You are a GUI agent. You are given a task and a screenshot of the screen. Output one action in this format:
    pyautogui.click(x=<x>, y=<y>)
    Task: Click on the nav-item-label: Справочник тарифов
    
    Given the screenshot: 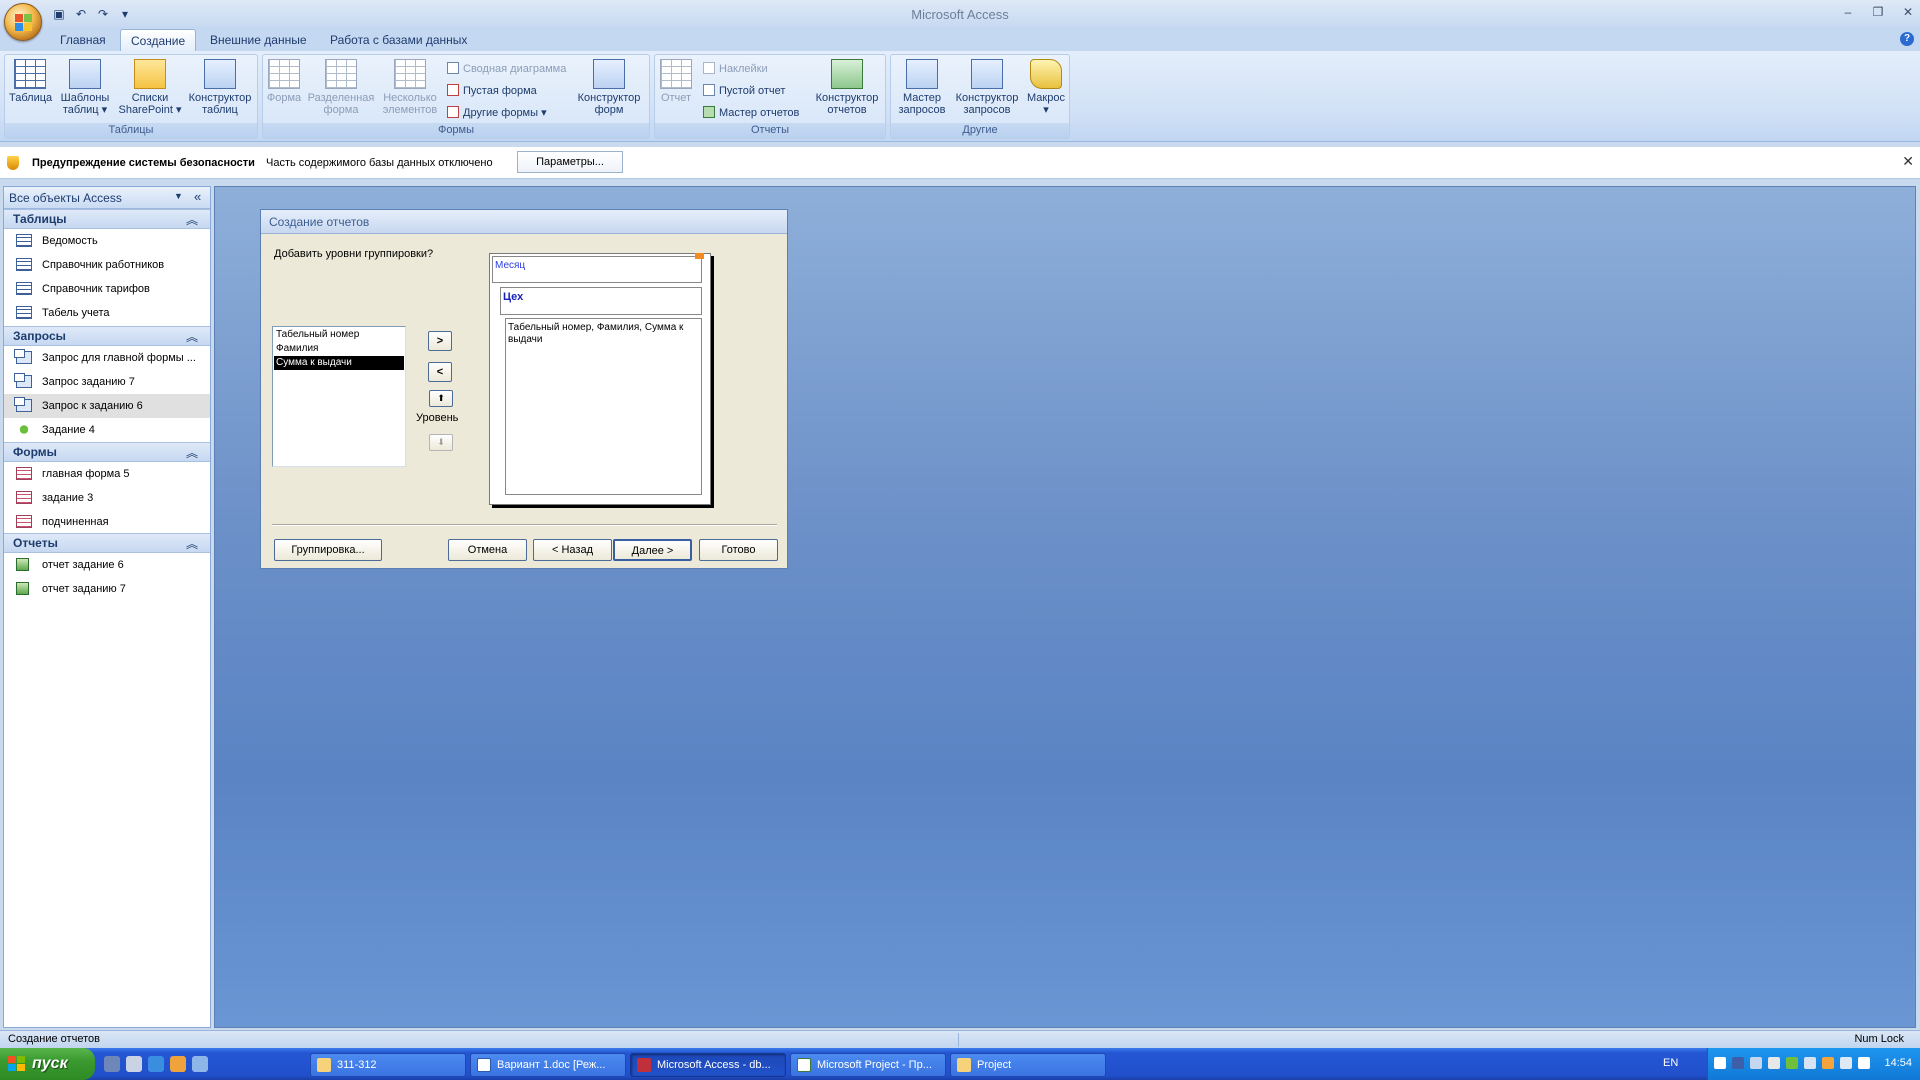 What is the action you would take?
    pyautogui.click(x=96, y=289)
    